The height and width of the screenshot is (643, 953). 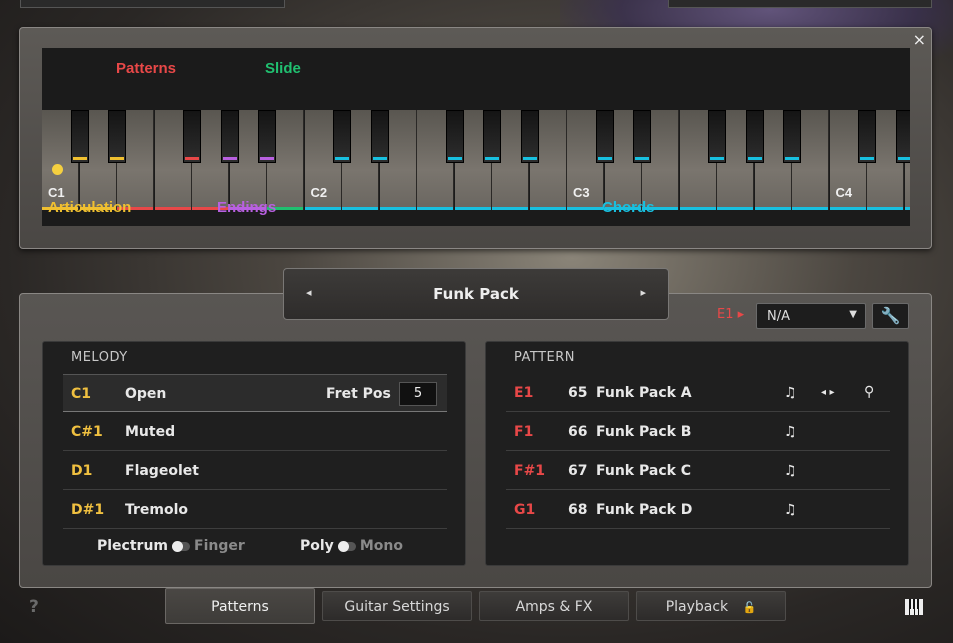 What do you see at coordinates (255, 510) in the screenshot?
I see `melody-row: D#1 Tremolo` at bounding box center [255, 510].